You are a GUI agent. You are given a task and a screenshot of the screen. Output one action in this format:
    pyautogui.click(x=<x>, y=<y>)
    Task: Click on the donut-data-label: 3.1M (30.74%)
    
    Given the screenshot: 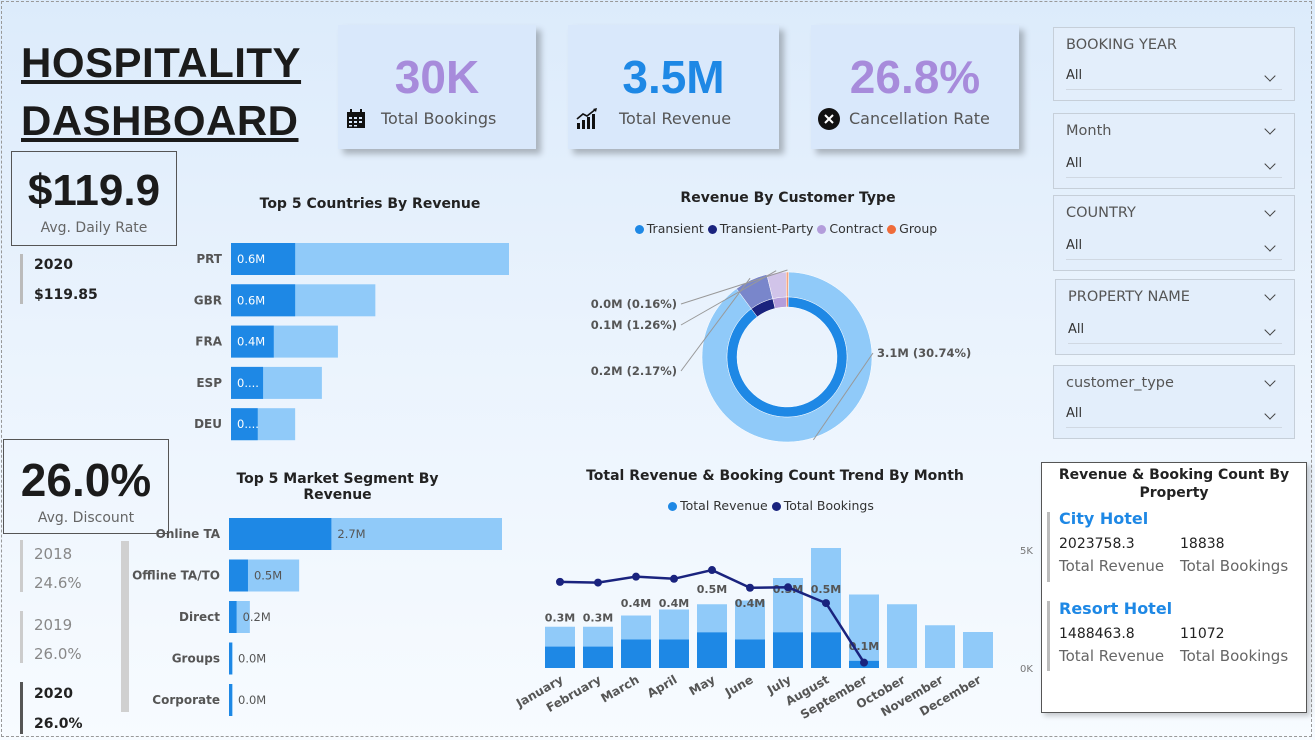 What is the action you would take?
    pyautogui.click(x=924, y=353)
    